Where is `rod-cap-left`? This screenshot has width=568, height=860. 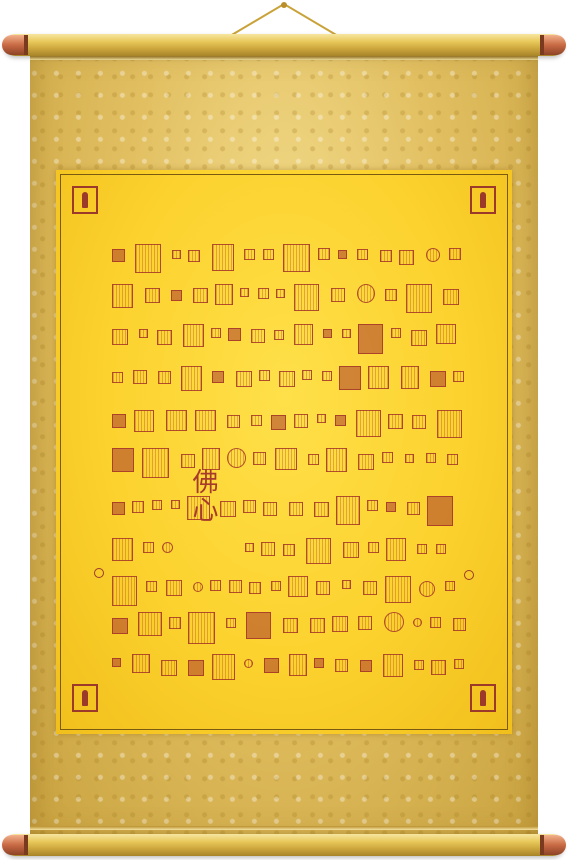 rod-cap-left is located at coordinates (15, 45).